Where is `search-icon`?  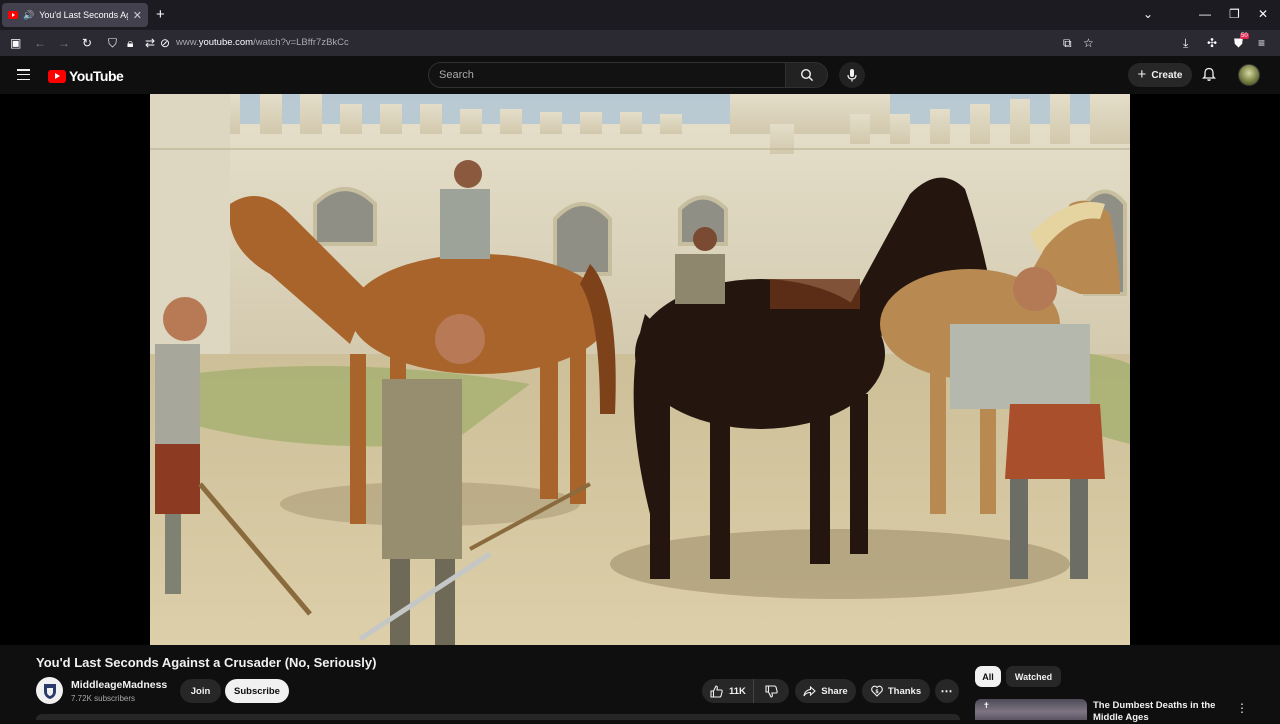 search-icon is located at coordinates (806, 75).